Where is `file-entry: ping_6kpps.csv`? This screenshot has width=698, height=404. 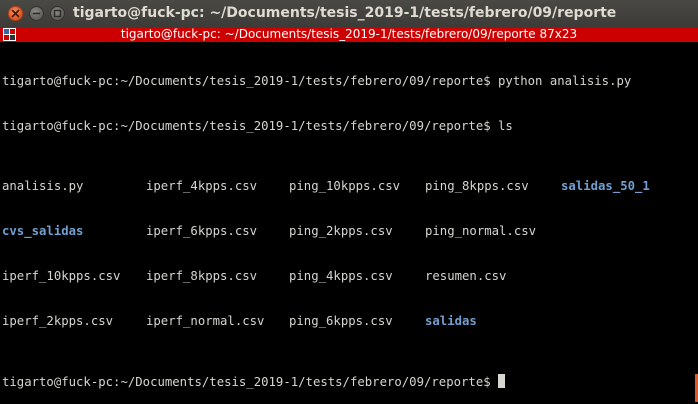
file-entry: ping_6kpps.csv is located at coordinates (341, 321).